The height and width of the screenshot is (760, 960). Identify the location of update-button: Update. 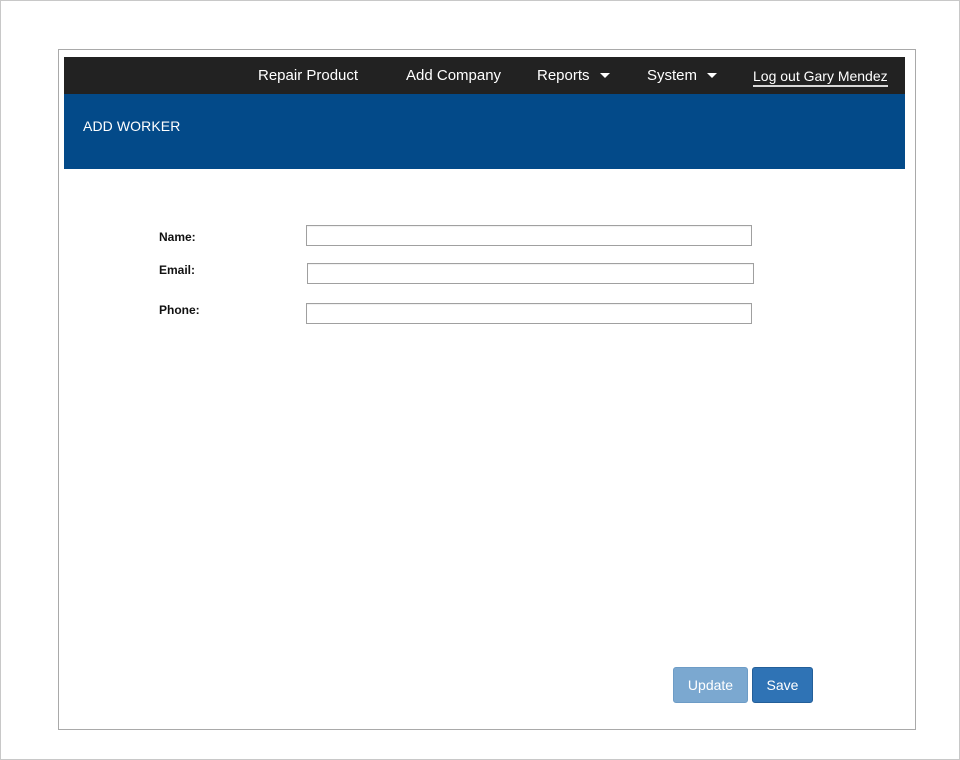
(710, 685).